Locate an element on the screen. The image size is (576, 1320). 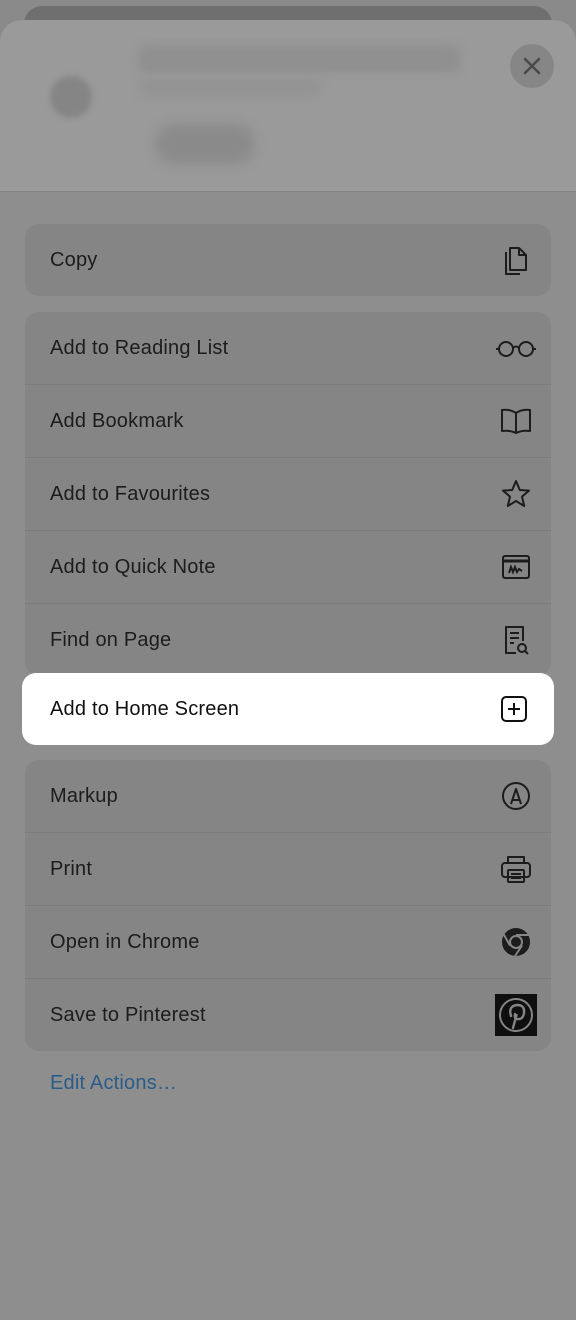
close-icon is located at coordinates (532, 66).